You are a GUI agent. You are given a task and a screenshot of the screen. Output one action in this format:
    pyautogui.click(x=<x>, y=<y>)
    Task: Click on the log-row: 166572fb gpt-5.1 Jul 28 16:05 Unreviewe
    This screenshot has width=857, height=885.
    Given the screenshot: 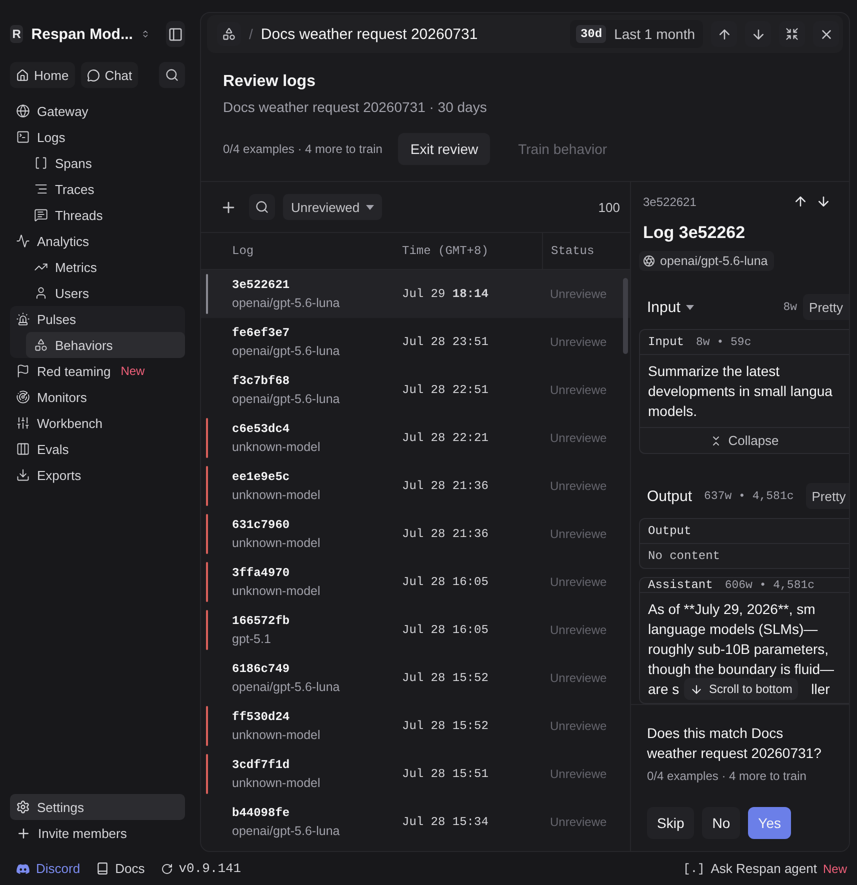 What is the action you would take?
    pyautogui.click(x=415, y=630)
    